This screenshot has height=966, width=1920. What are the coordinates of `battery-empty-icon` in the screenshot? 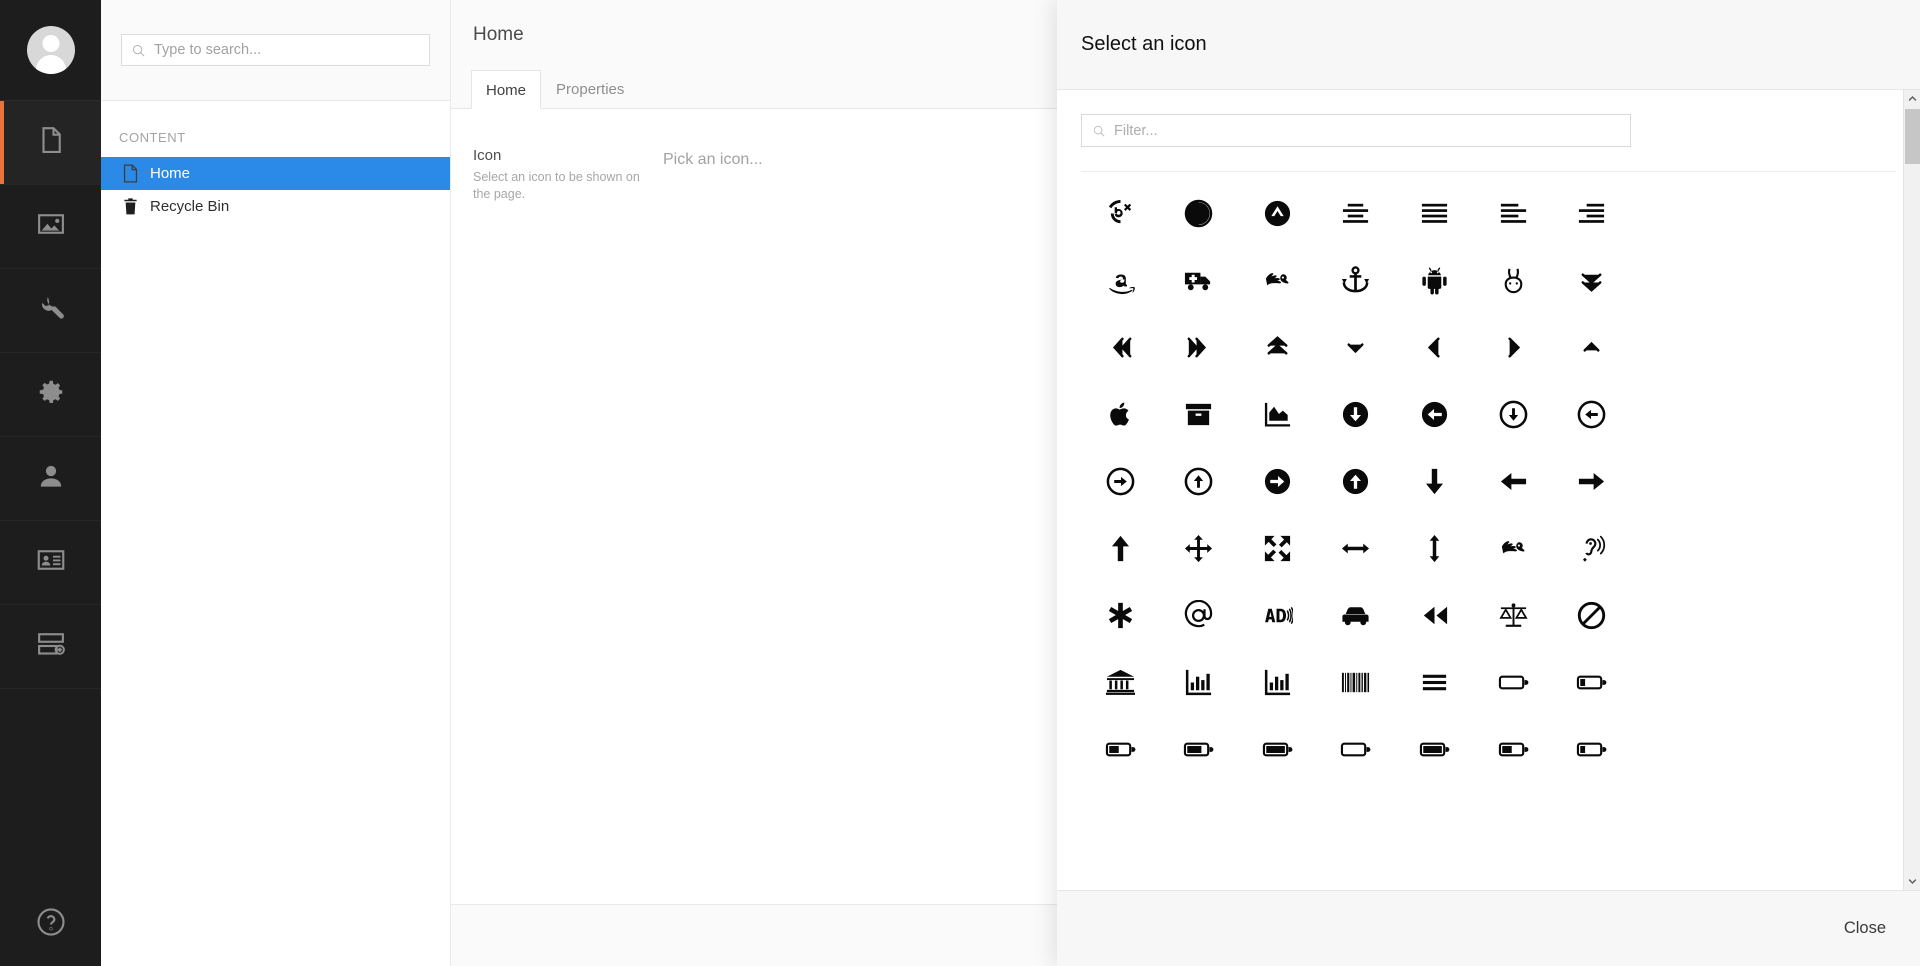 It's located at (1513, 682).